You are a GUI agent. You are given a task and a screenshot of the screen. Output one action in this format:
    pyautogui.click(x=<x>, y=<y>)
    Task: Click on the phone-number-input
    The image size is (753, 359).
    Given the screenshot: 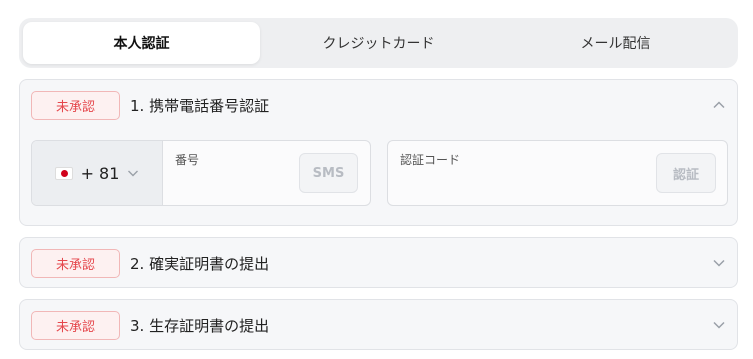 What is the action you would take?
    pyautogui.click(x=230, y=183)
    